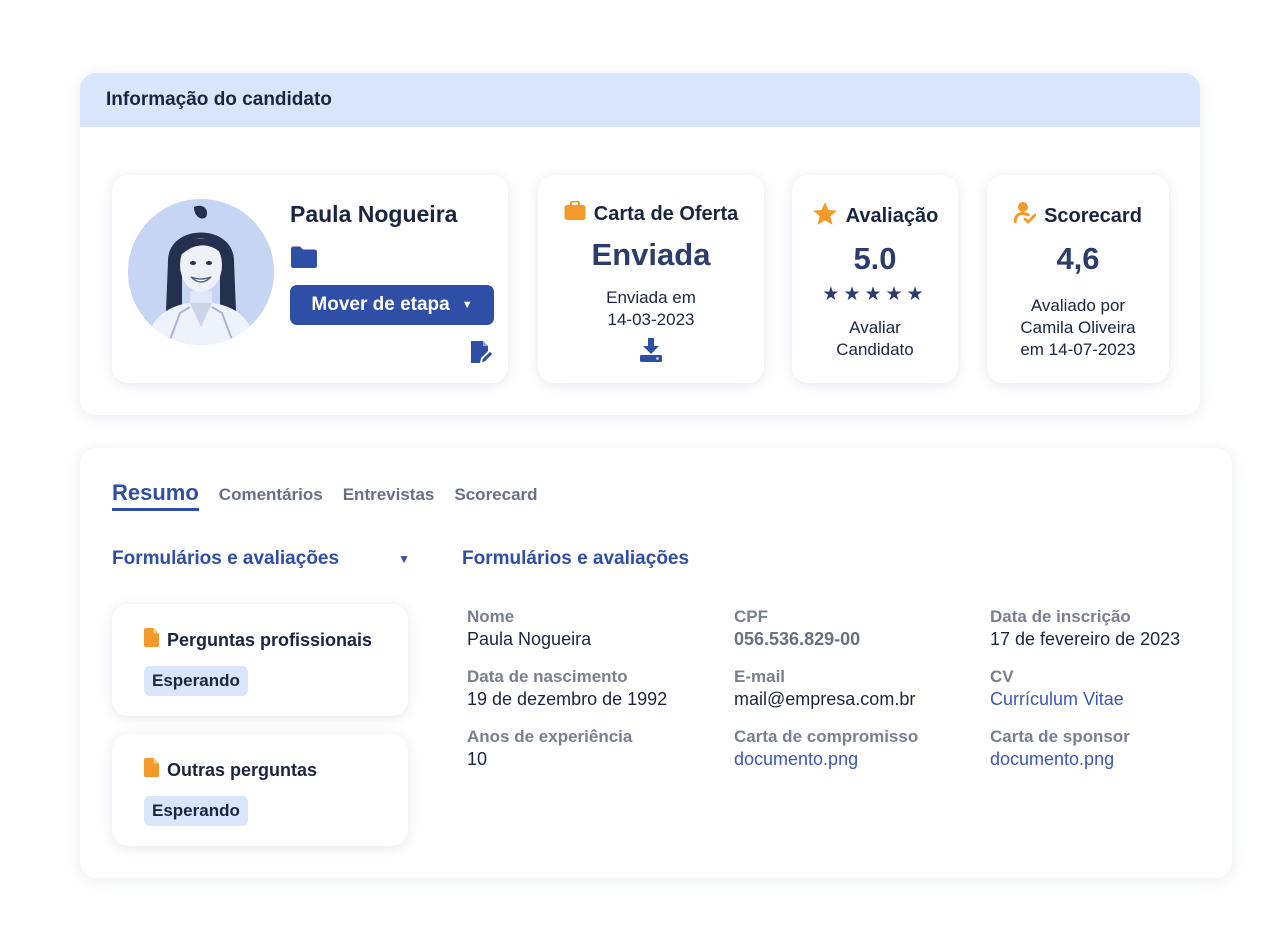 This screenshot has height=950, width=1280. What do you see at coordinates (1025, 216) in the screenshot?
I see `user-check-icon` at bounding box center [1025, 216].